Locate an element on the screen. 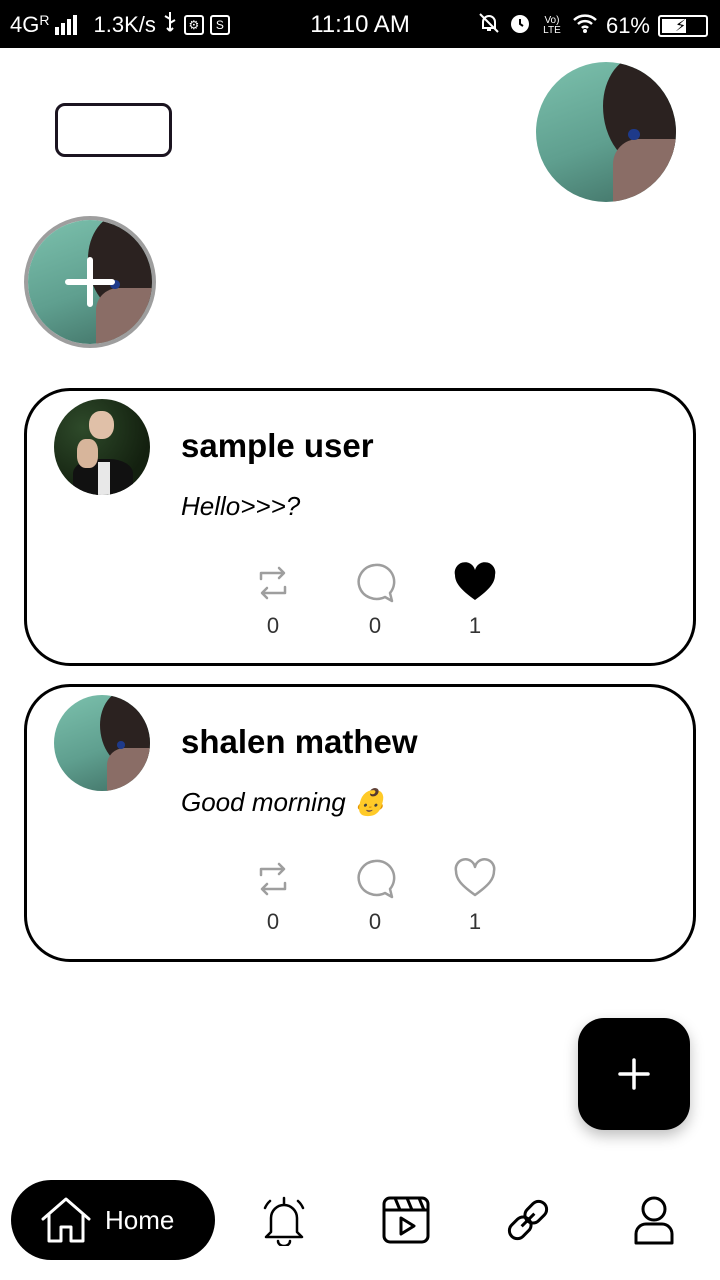 The image size is (720, 1280). video-icon is located at coordinates (406, 1220).